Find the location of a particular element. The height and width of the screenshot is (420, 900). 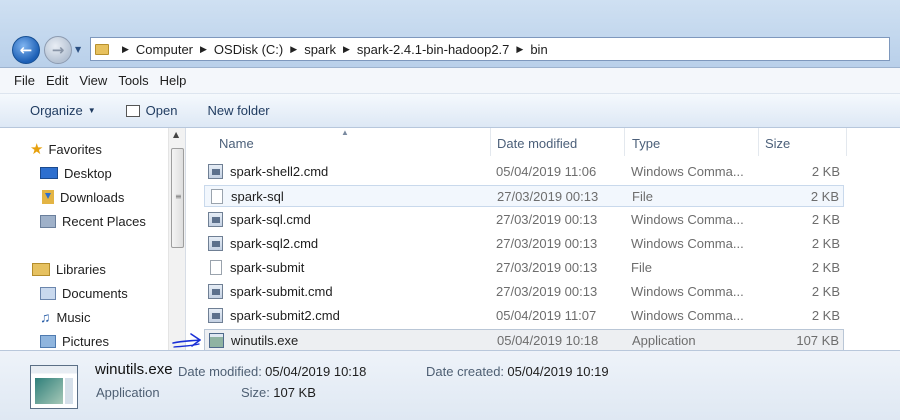

file-row: spark-submit 27/03/2019 00:13 File 2 KB is located at coordinates (524, 268).